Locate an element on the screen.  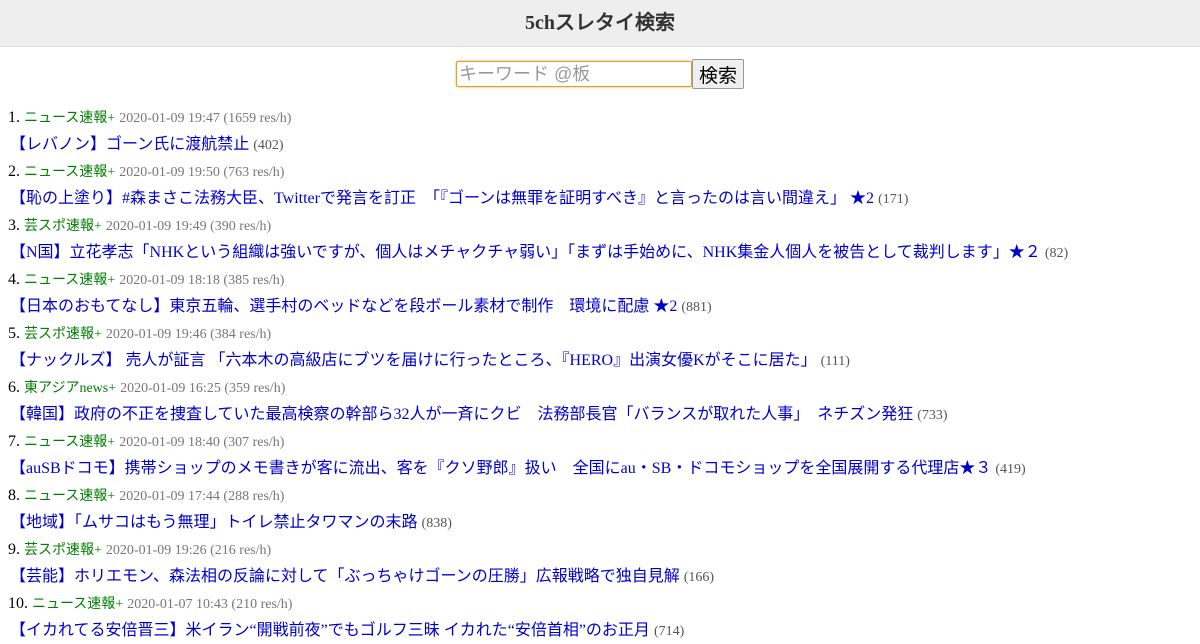
response-count: (402) is located at coordinates (268, 145).